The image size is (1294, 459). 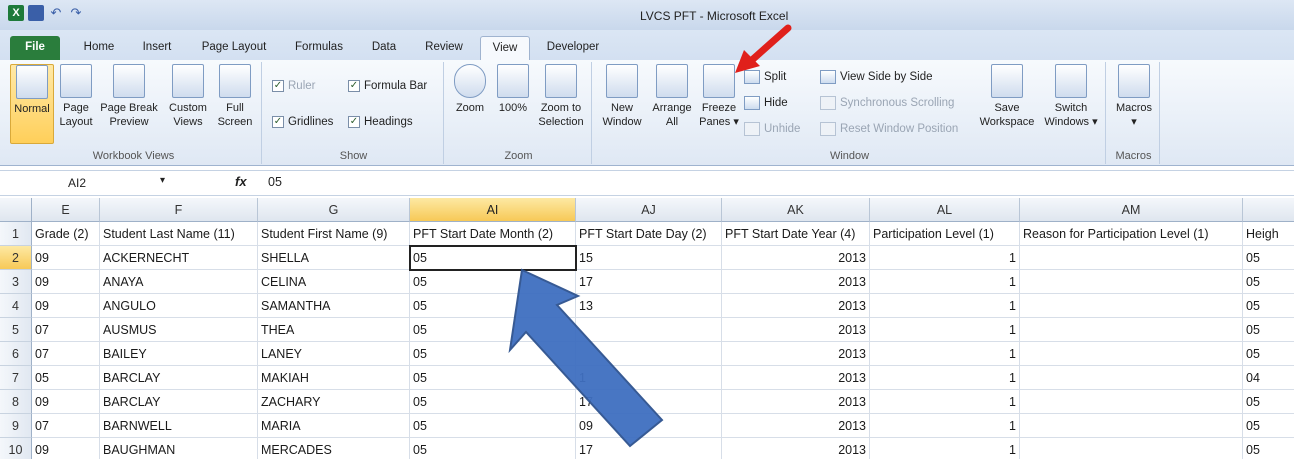 I want to click on table-cell: 04, so click(x=1268, y=378).